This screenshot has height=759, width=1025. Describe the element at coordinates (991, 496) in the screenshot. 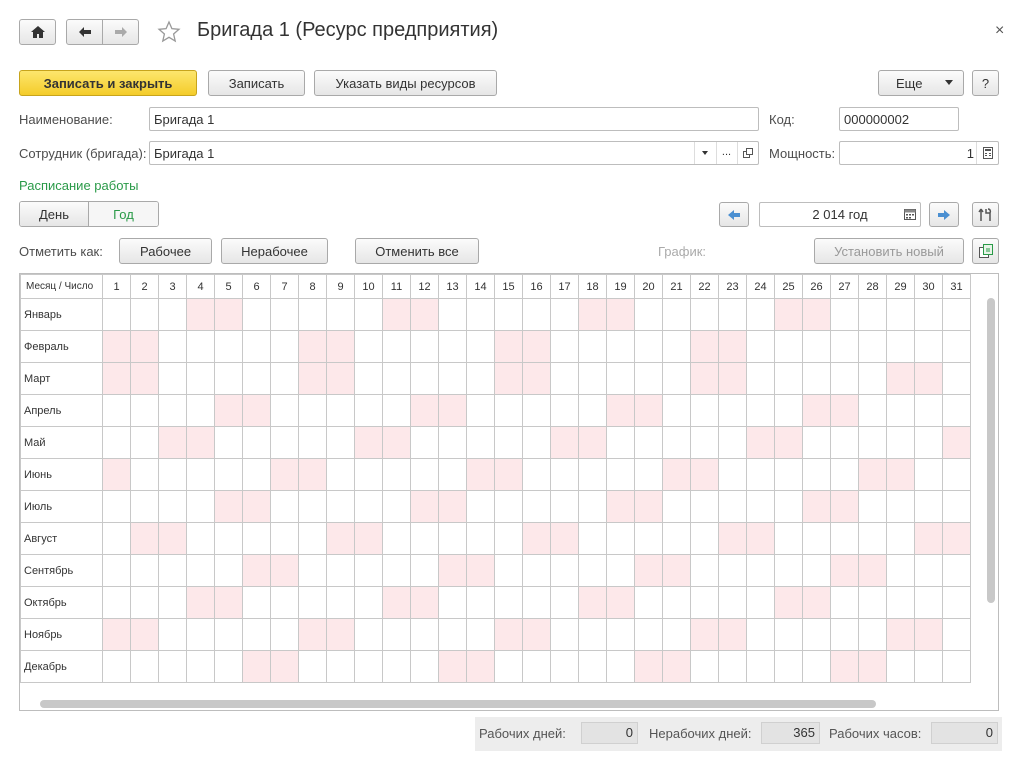

I see `vertical-scrollbar` at that location.